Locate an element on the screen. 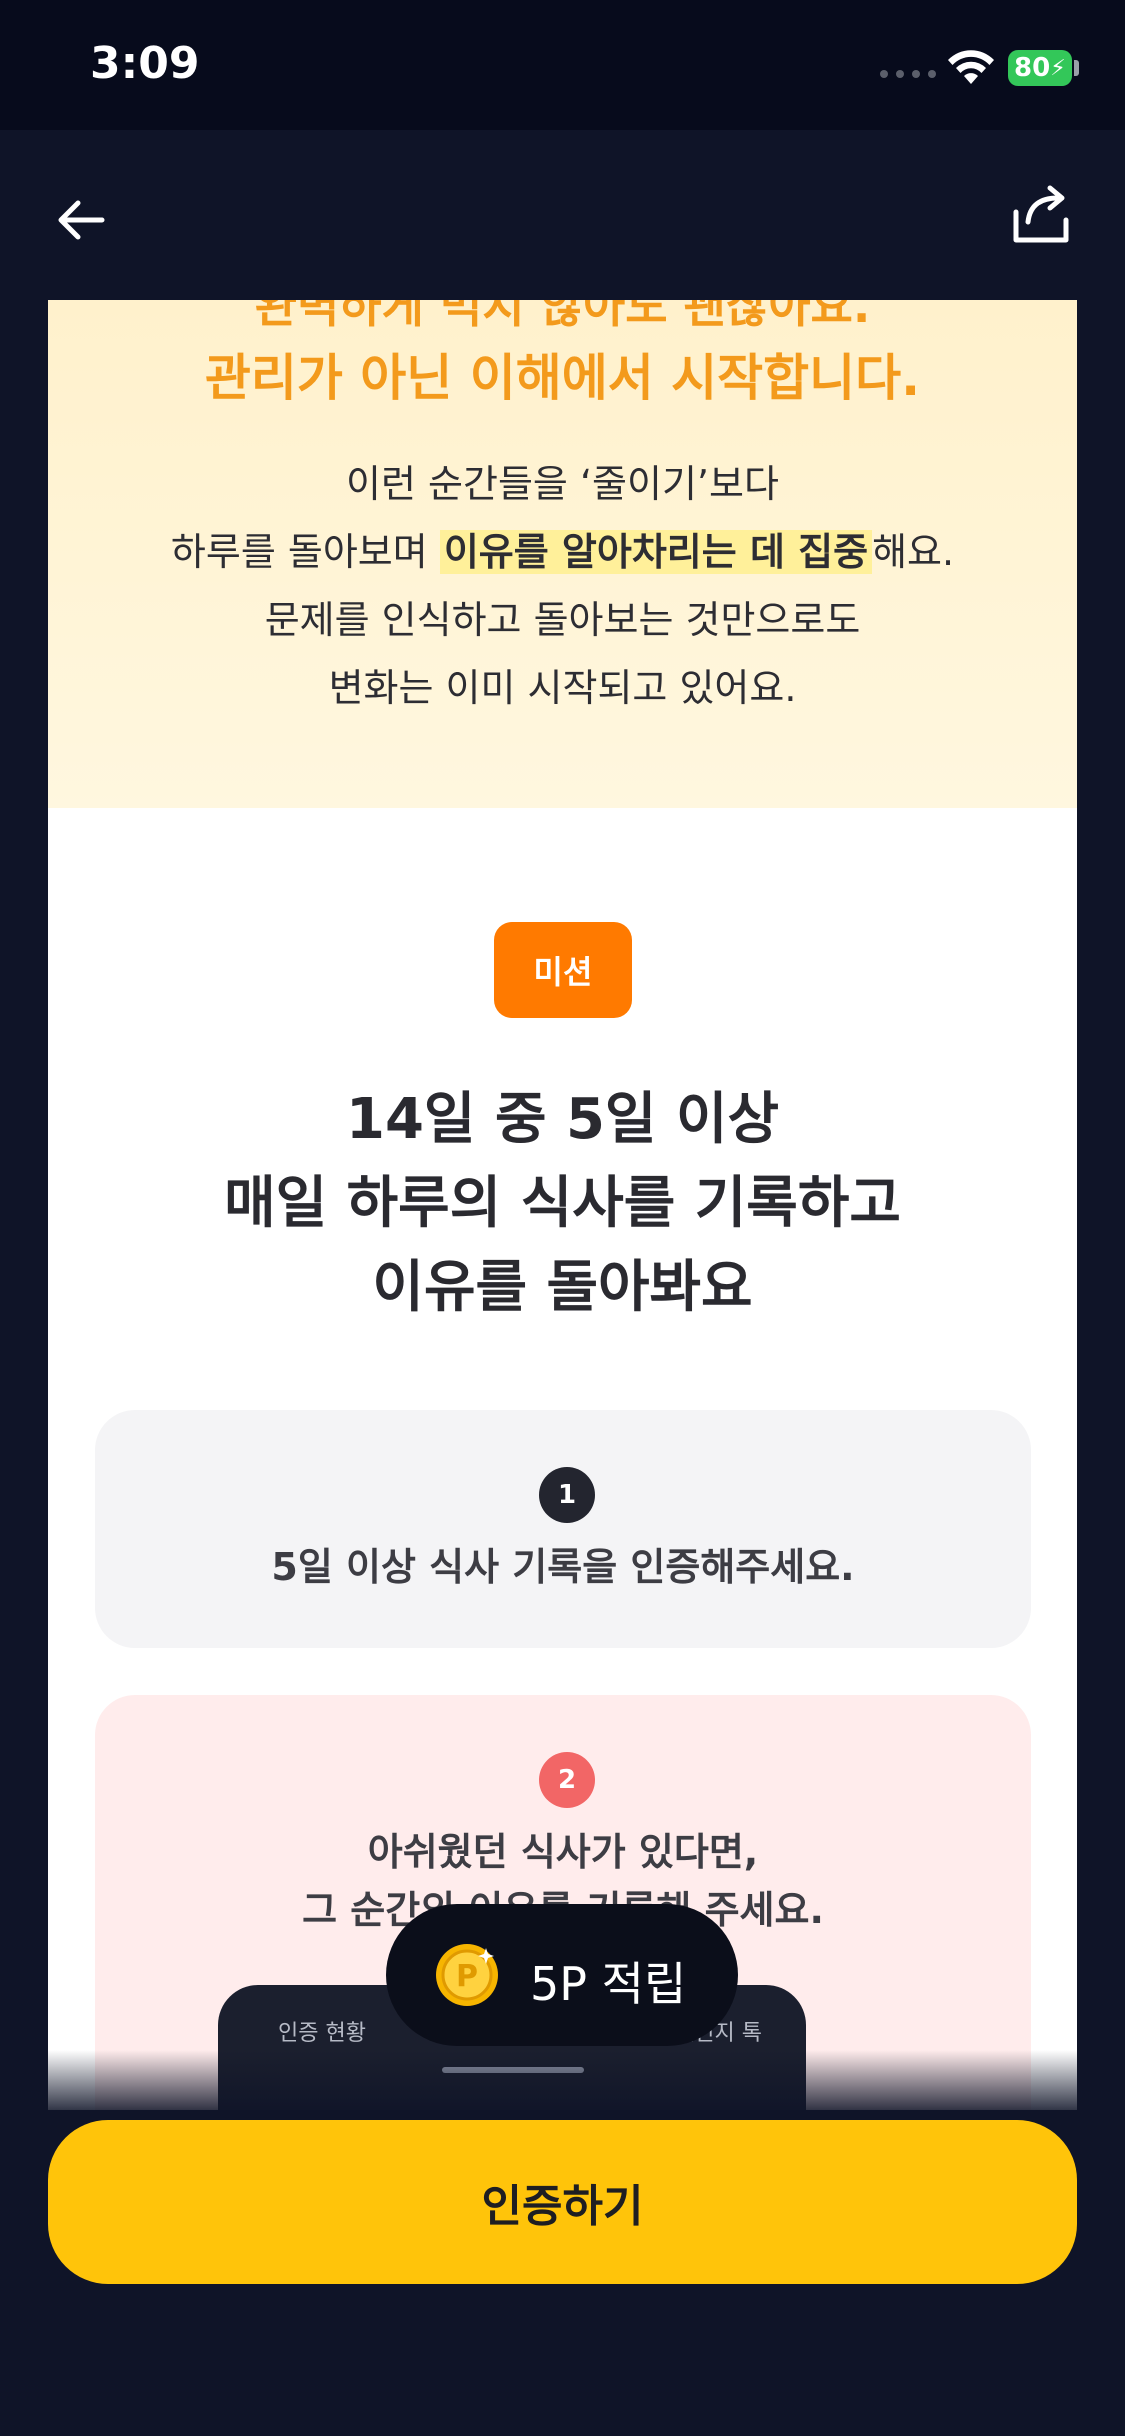 Image resolution: width=1125 pixels, height=2436 pixels. intro-line-3: 문제를 인식하고 돌아보는 것만으로도 is located at coordinates (562, 620).